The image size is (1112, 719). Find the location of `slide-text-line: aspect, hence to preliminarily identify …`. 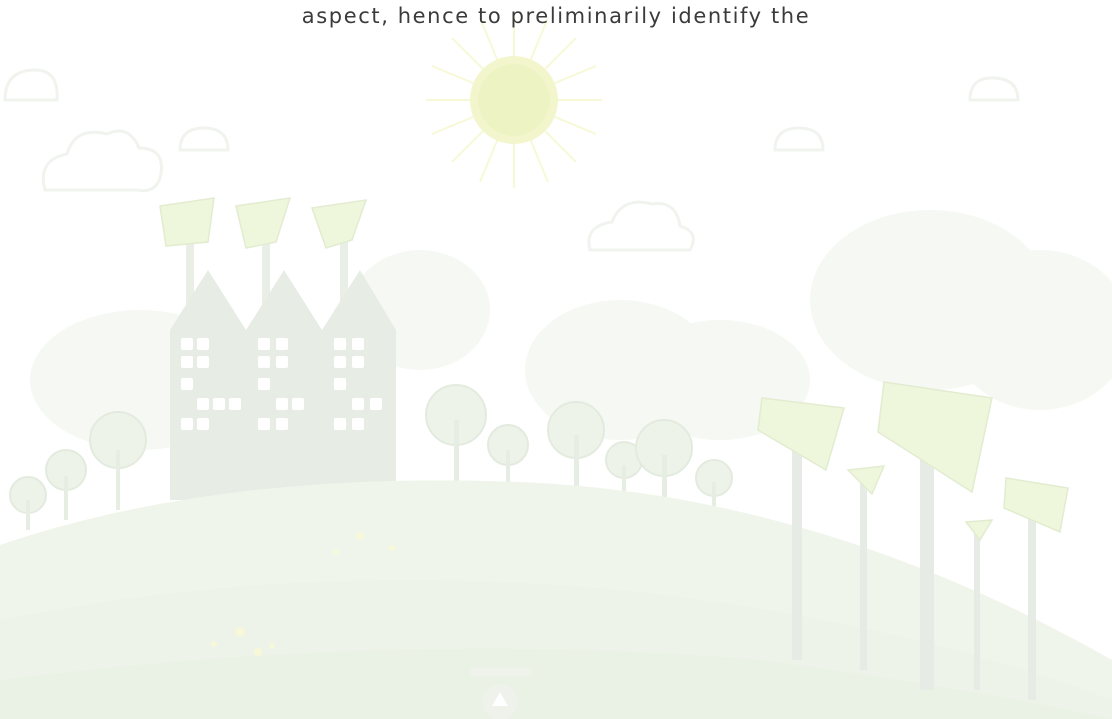

slide-text-line: aspect, hence to preliminarily identify … is located at coordinates (556, 16).